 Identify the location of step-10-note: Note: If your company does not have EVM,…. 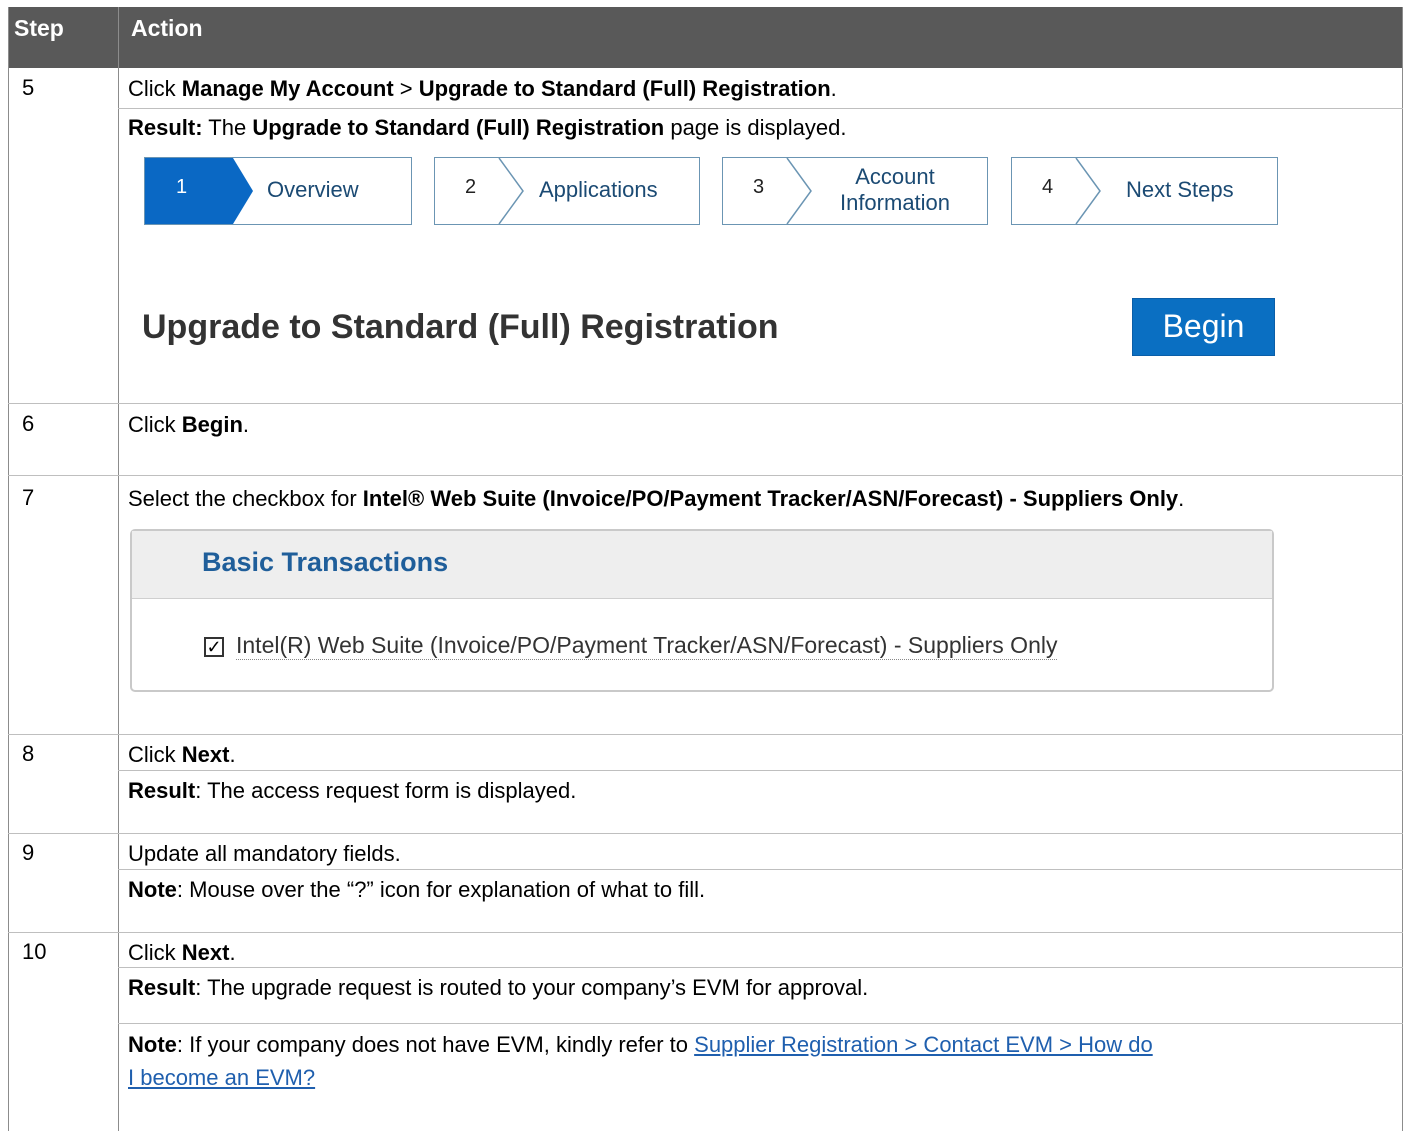
(640, 1044).